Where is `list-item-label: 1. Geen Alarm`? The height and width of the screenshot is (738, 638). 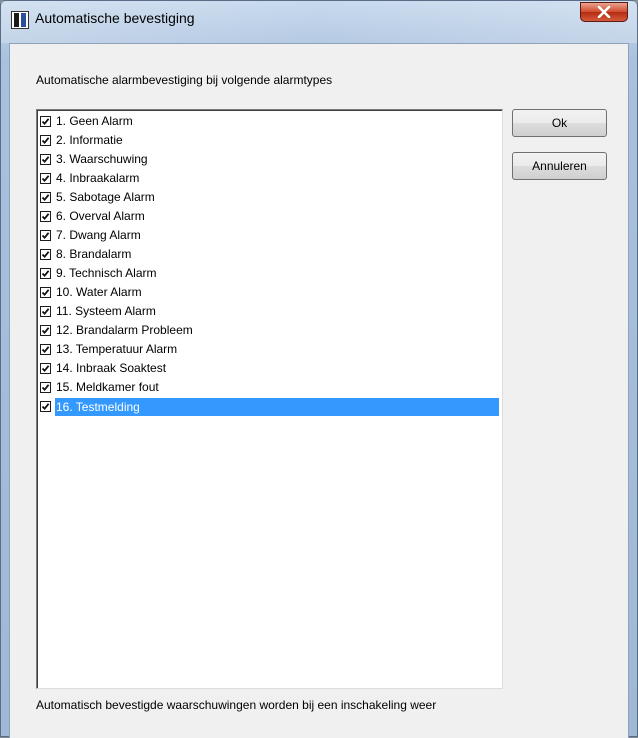 list-item-label: 1. Geen Alarm is located at coordinates (94, 121).